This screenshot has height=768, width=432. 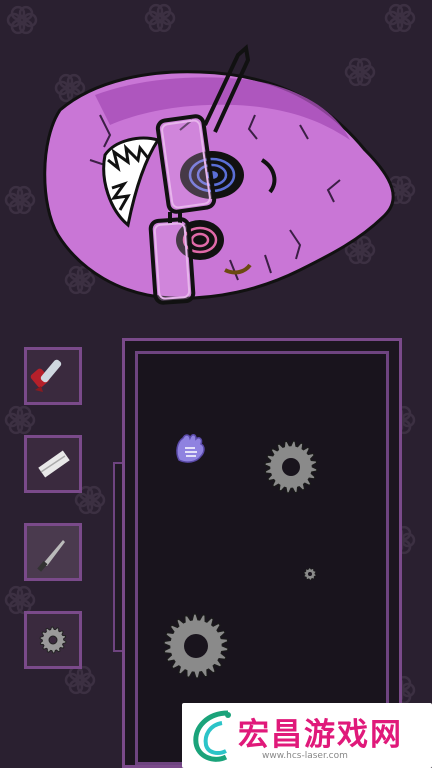 I want to click on watermark-title: 宏昌游戏网, so click(x=320, y=735).